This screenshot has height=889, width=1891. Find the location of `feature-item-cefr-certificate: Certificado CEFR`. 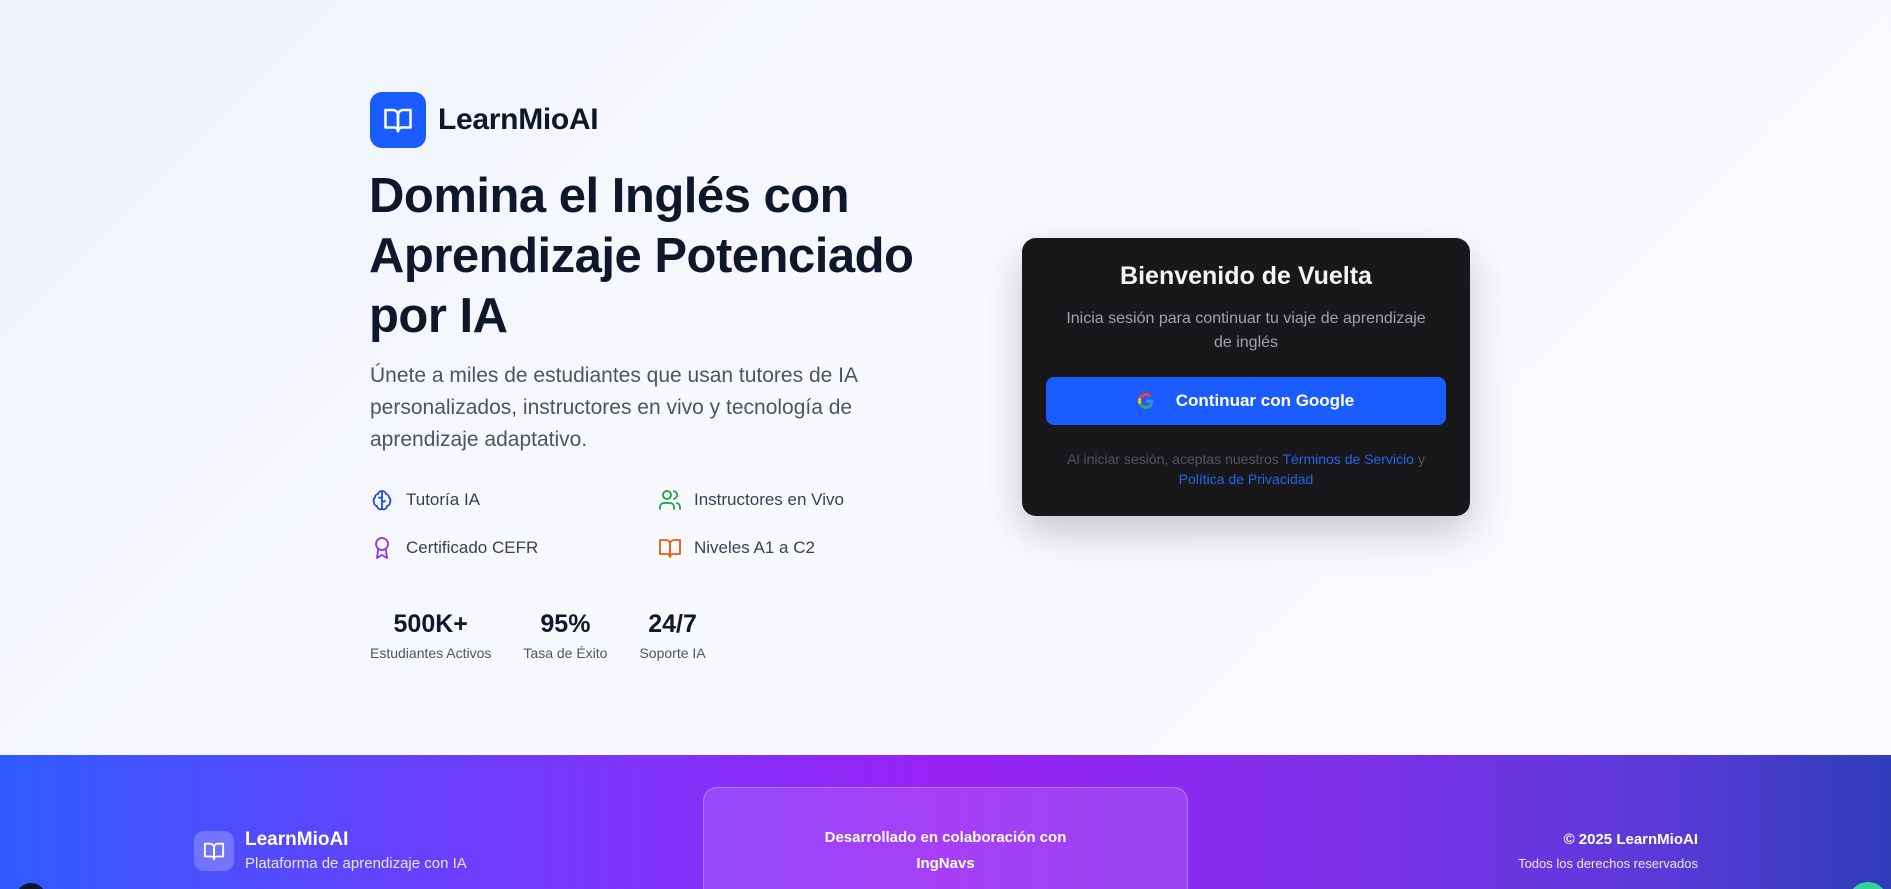

feature-item-cefr-certificate: Certificado CEFR is located at coordinates (454, 548).